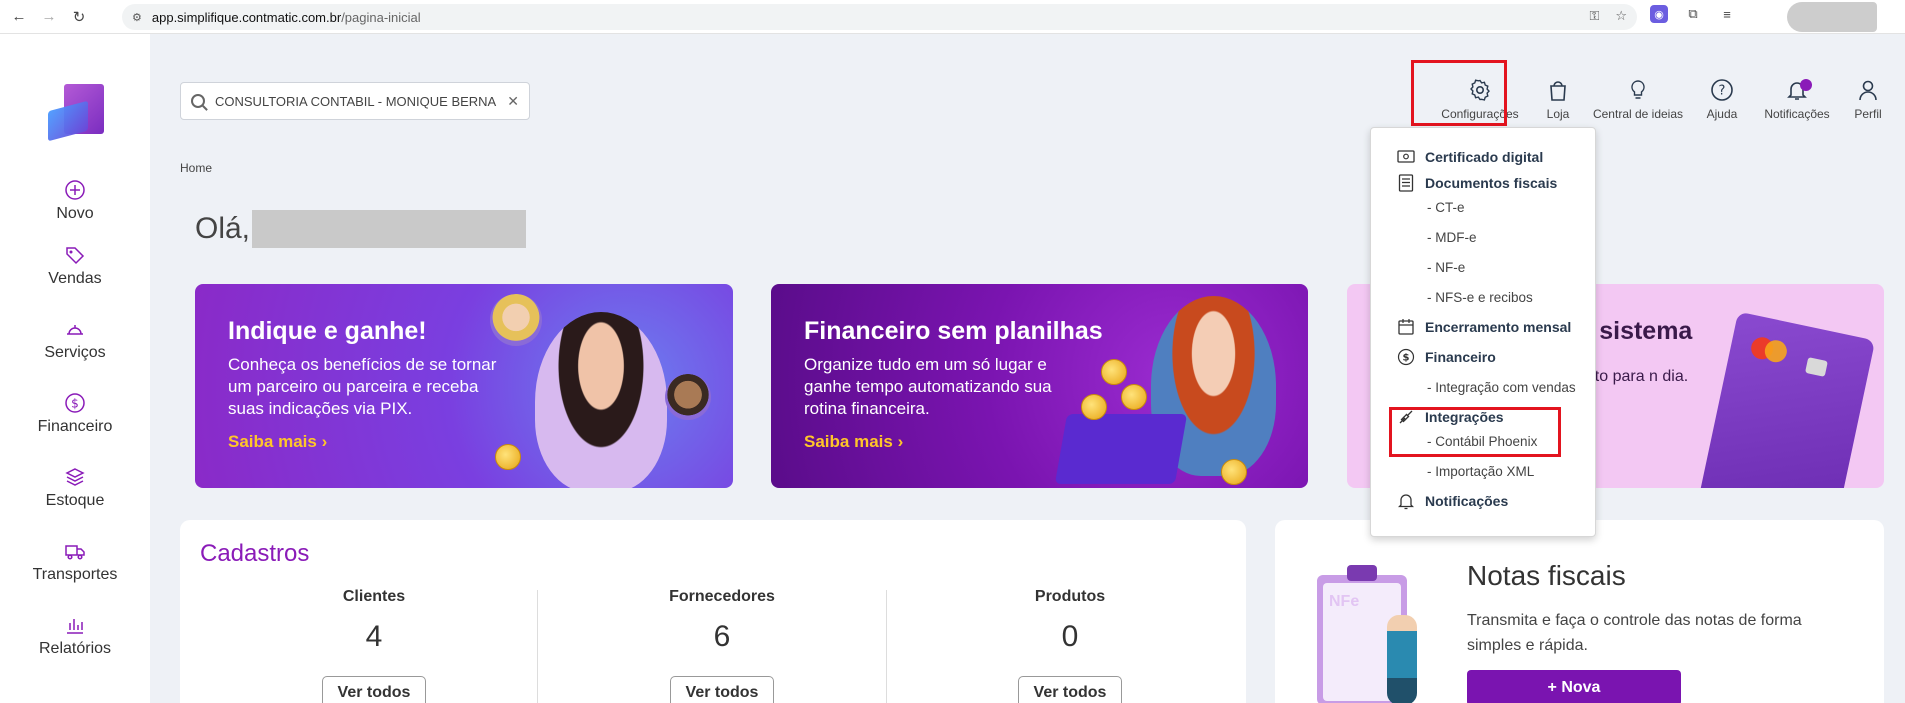 Image resolution: width=1905 pixels, height=703 pixels. I want to click on cadastro-label: Fornecedores, so click(722, 596).